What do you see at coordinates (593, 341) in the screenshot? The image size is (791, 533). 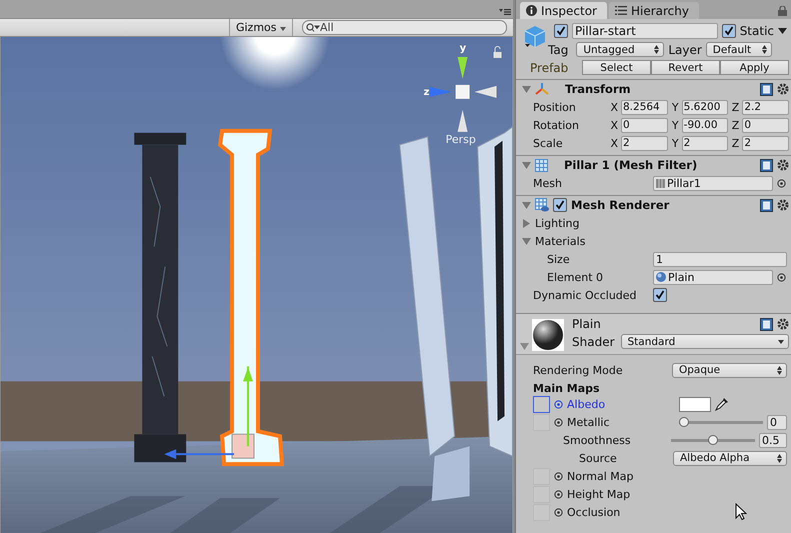 I see `shader-label: Shader` at bounding box center [593, 341].